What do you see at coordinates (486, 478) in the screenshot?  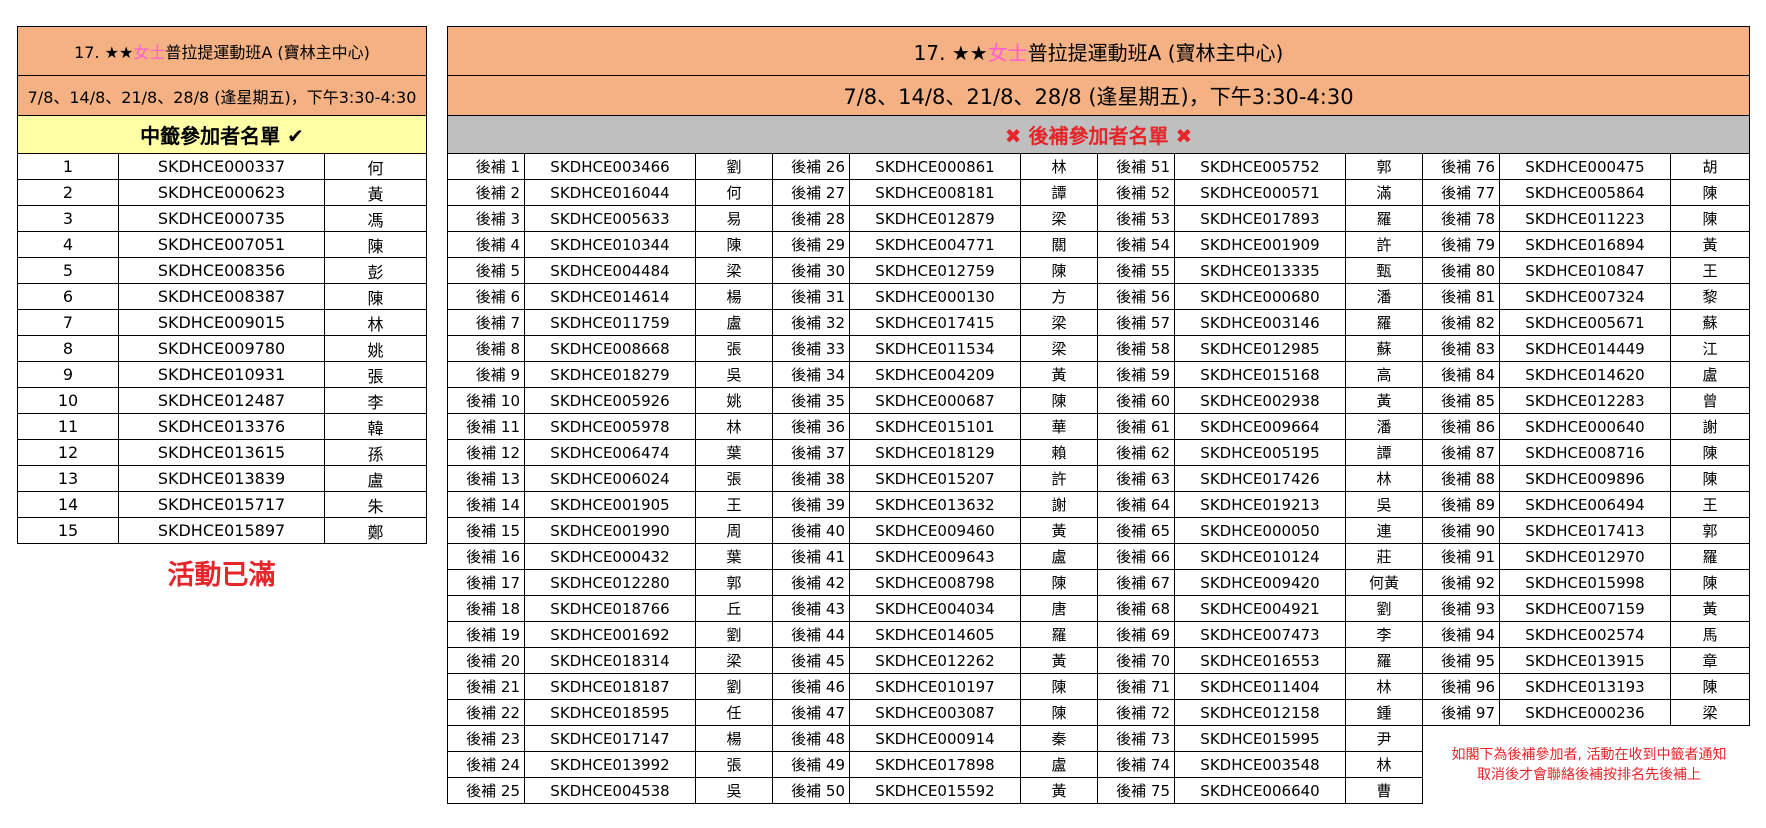 I see `waitlist-rank: 後補 13` at bounding box center [486, 478].